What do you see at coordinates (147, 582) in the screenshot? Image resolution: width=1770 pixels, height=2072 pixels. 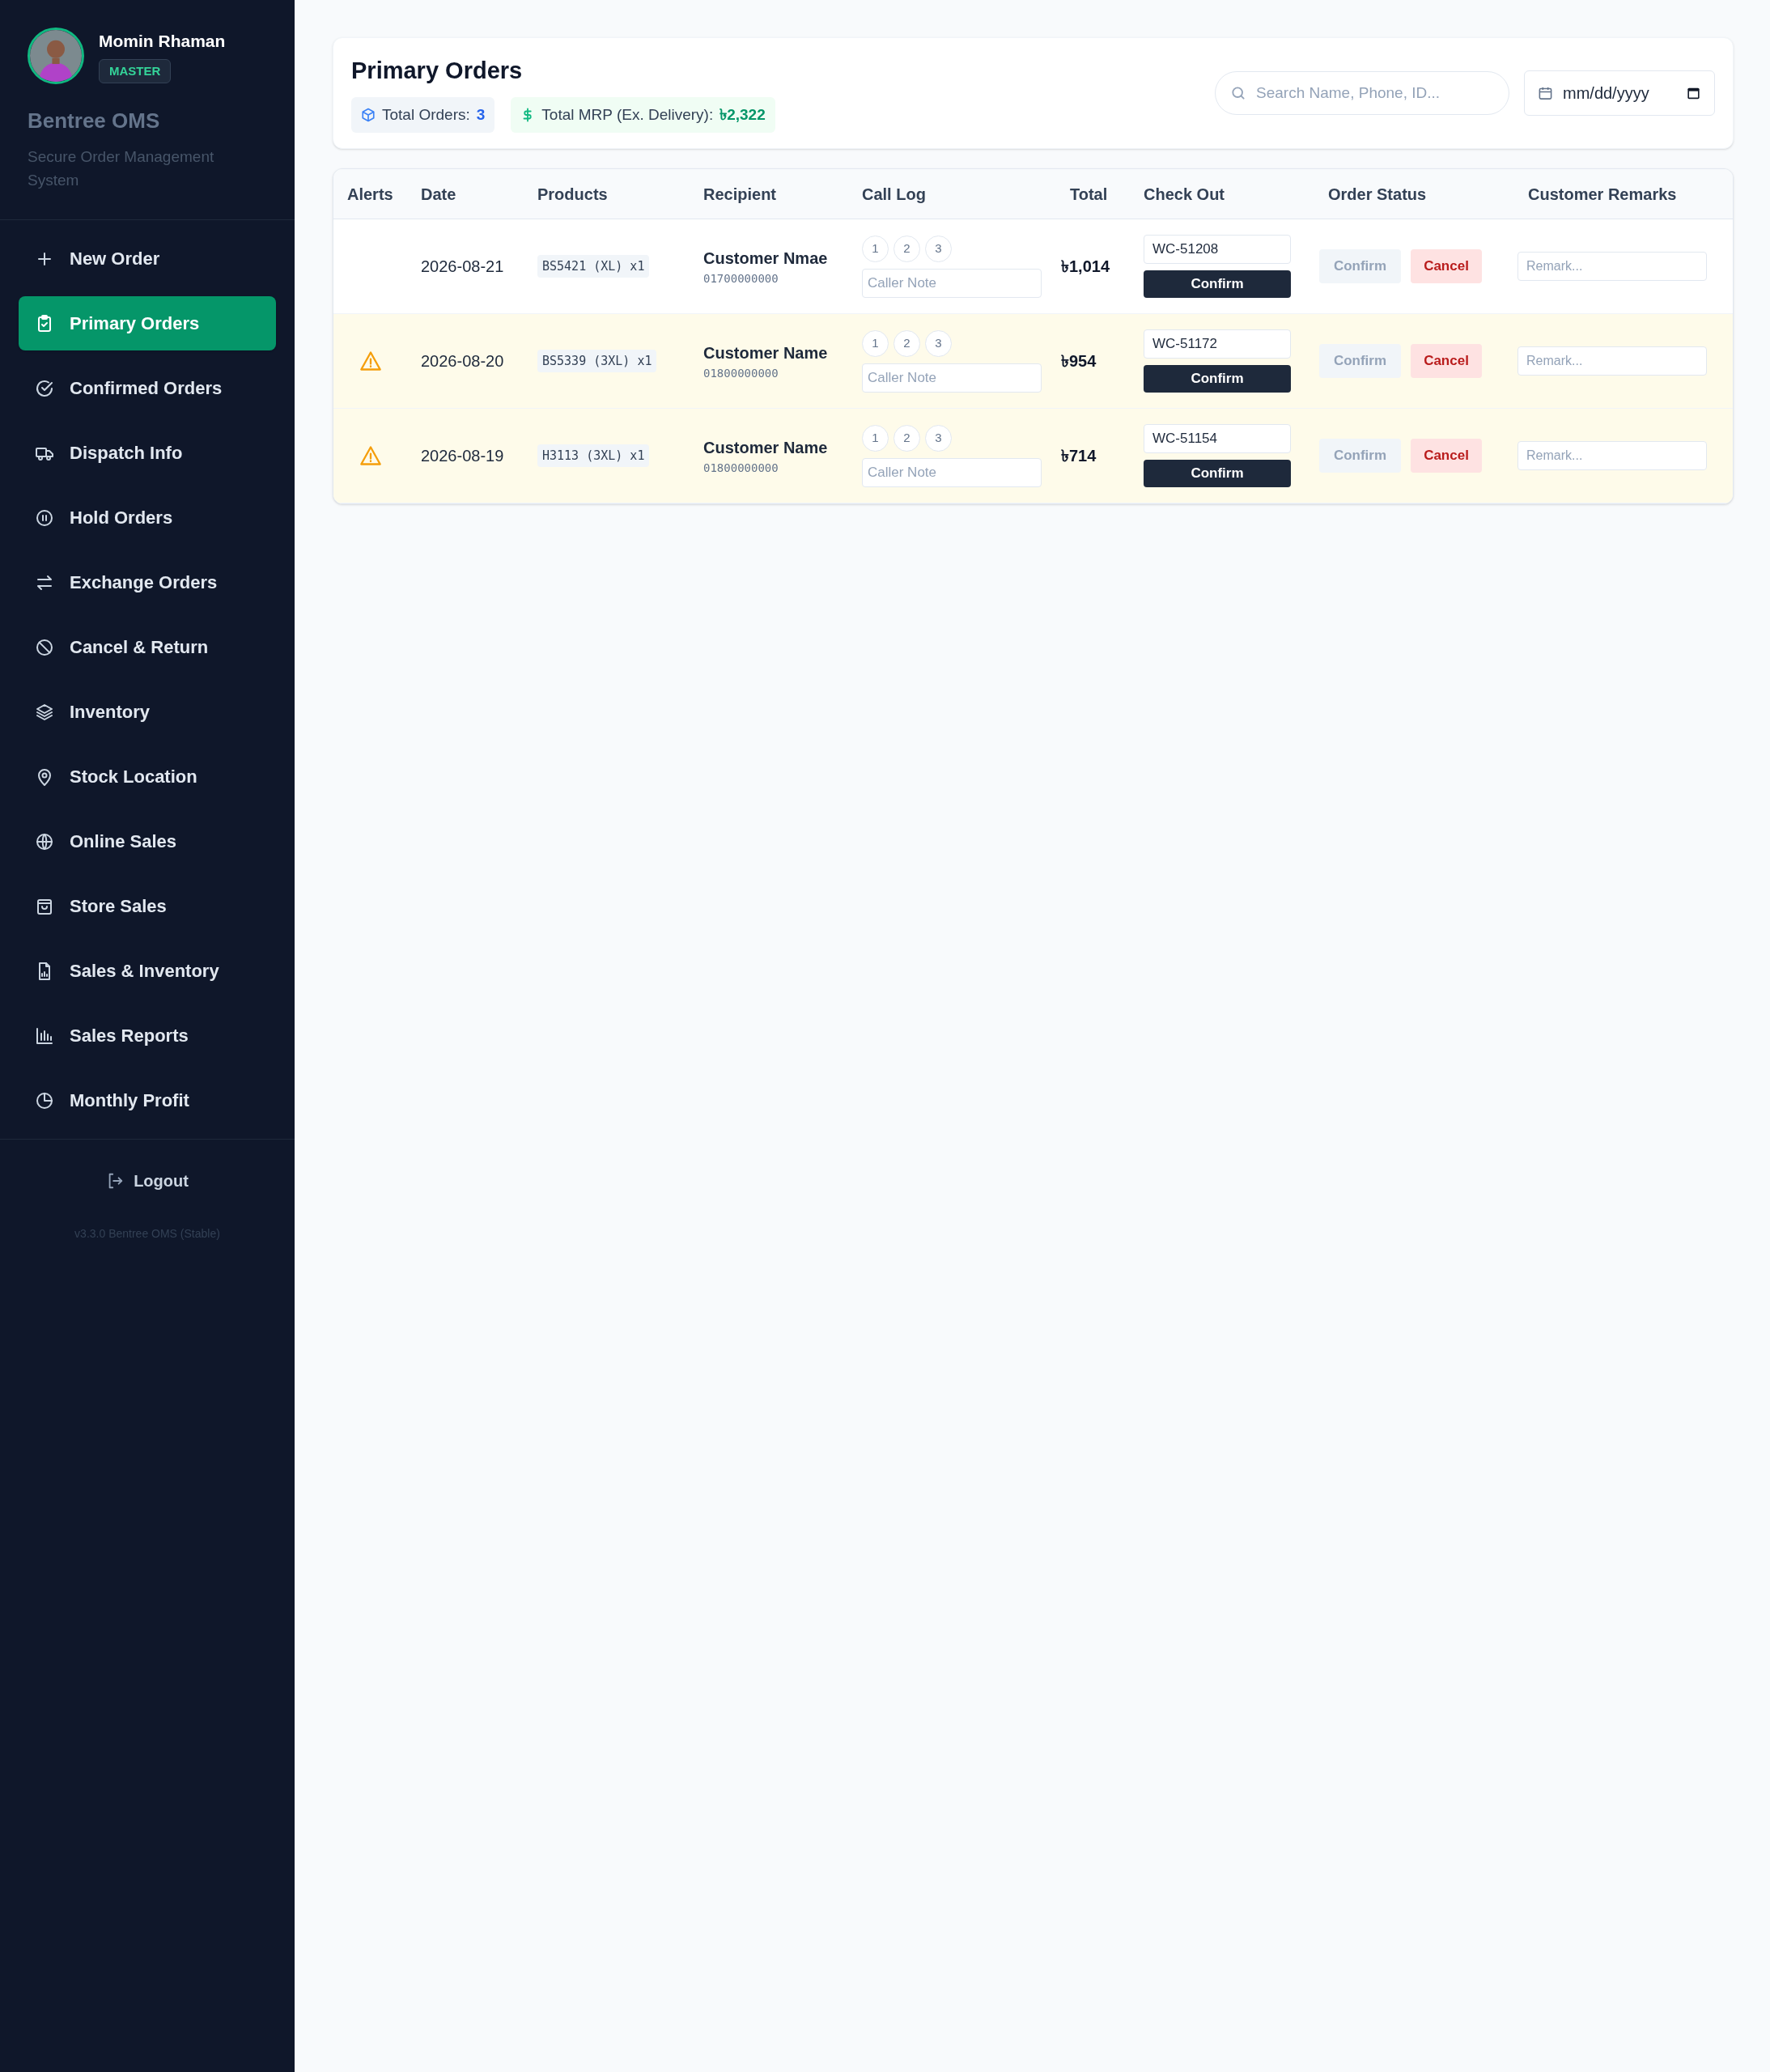 I see `sidebar-item: Exchange Orders` at bounding box center [147, 582].